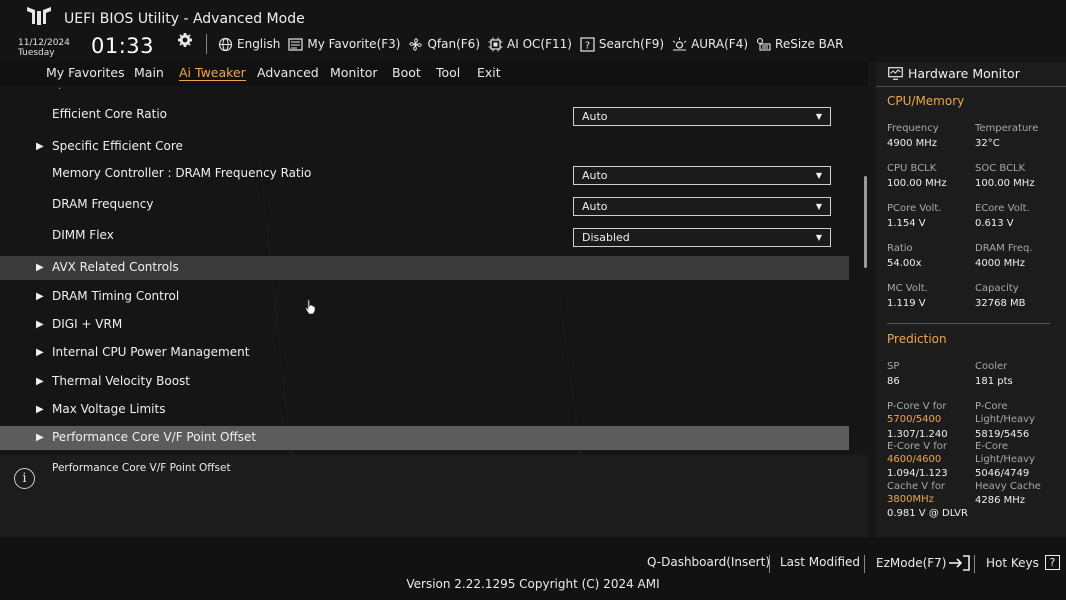  I want to click on hw-label-pcore-v-for: P-Core V for 5700/5400, so click(917, 413).